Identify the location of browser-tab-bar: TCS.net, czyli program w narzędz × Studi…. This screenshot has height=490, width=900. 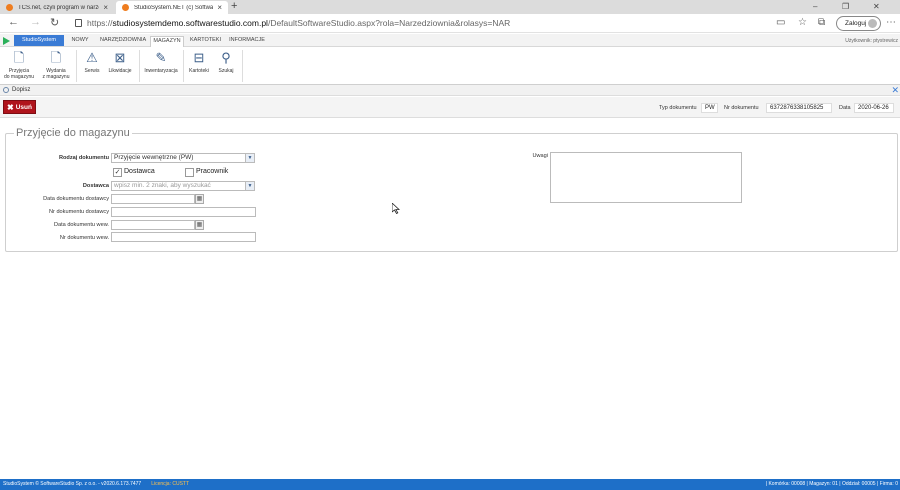
(450, 7).